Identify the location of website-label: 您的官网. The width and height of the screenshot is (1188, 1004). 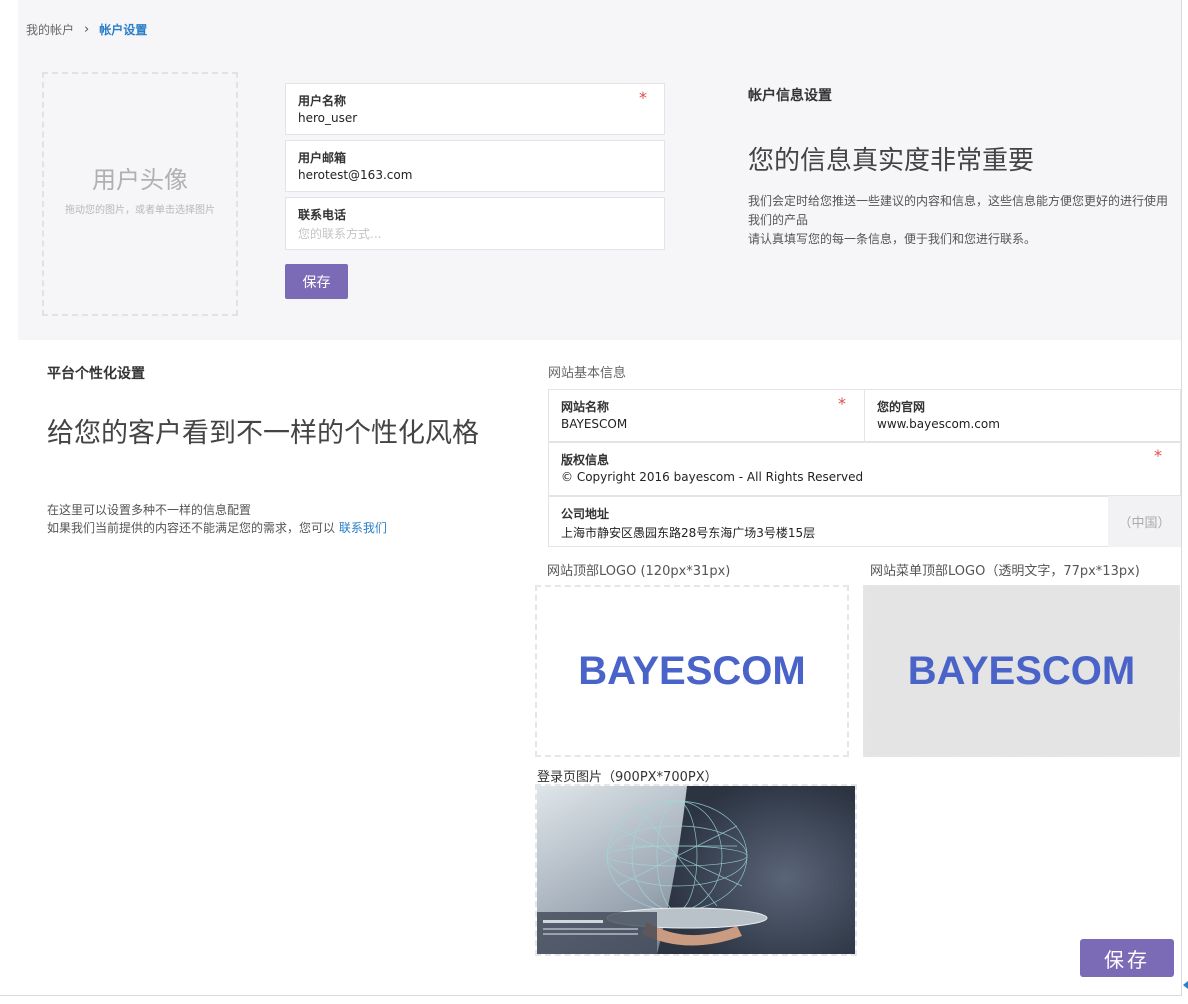
(901, 407).